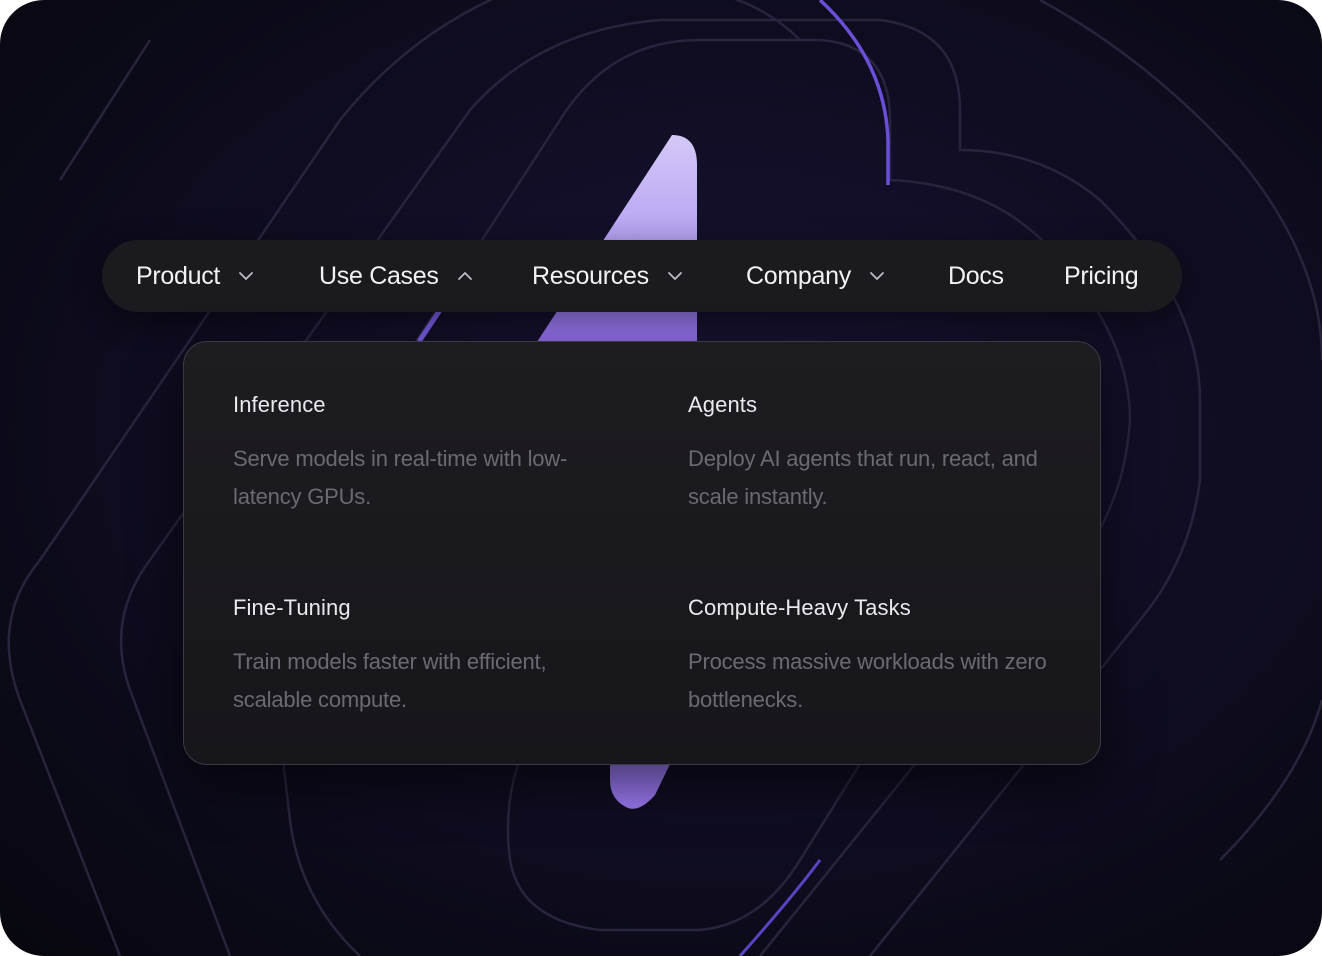 The width and height of the screenshot is (1322, 956). Describe the element at coordinates (292, 607) in the screenshot. I see `use-case-title: Fine-Tuning` at that location.